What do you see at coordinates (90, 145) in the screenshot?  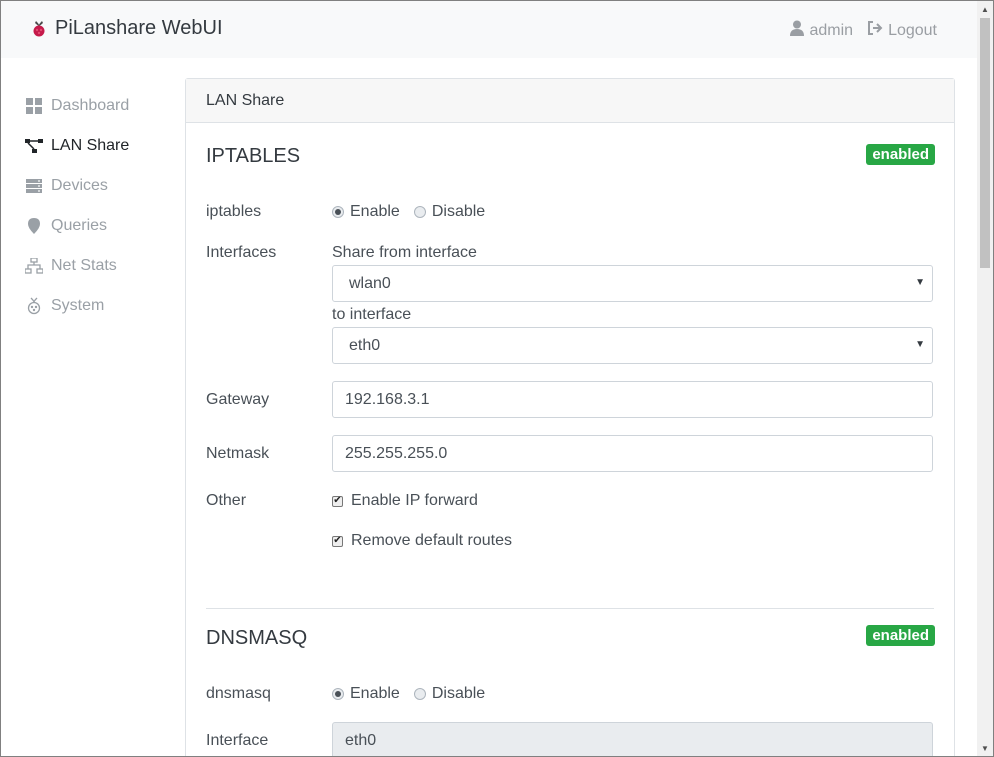 I see `sidebar-item-label: LAN Share` at bounding box center [90, 145].